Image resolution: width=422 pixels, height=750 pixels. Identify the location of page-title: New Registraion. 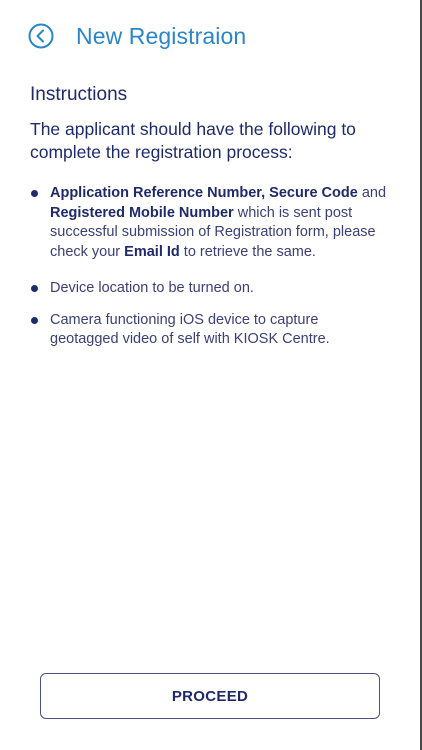
(161, 35).